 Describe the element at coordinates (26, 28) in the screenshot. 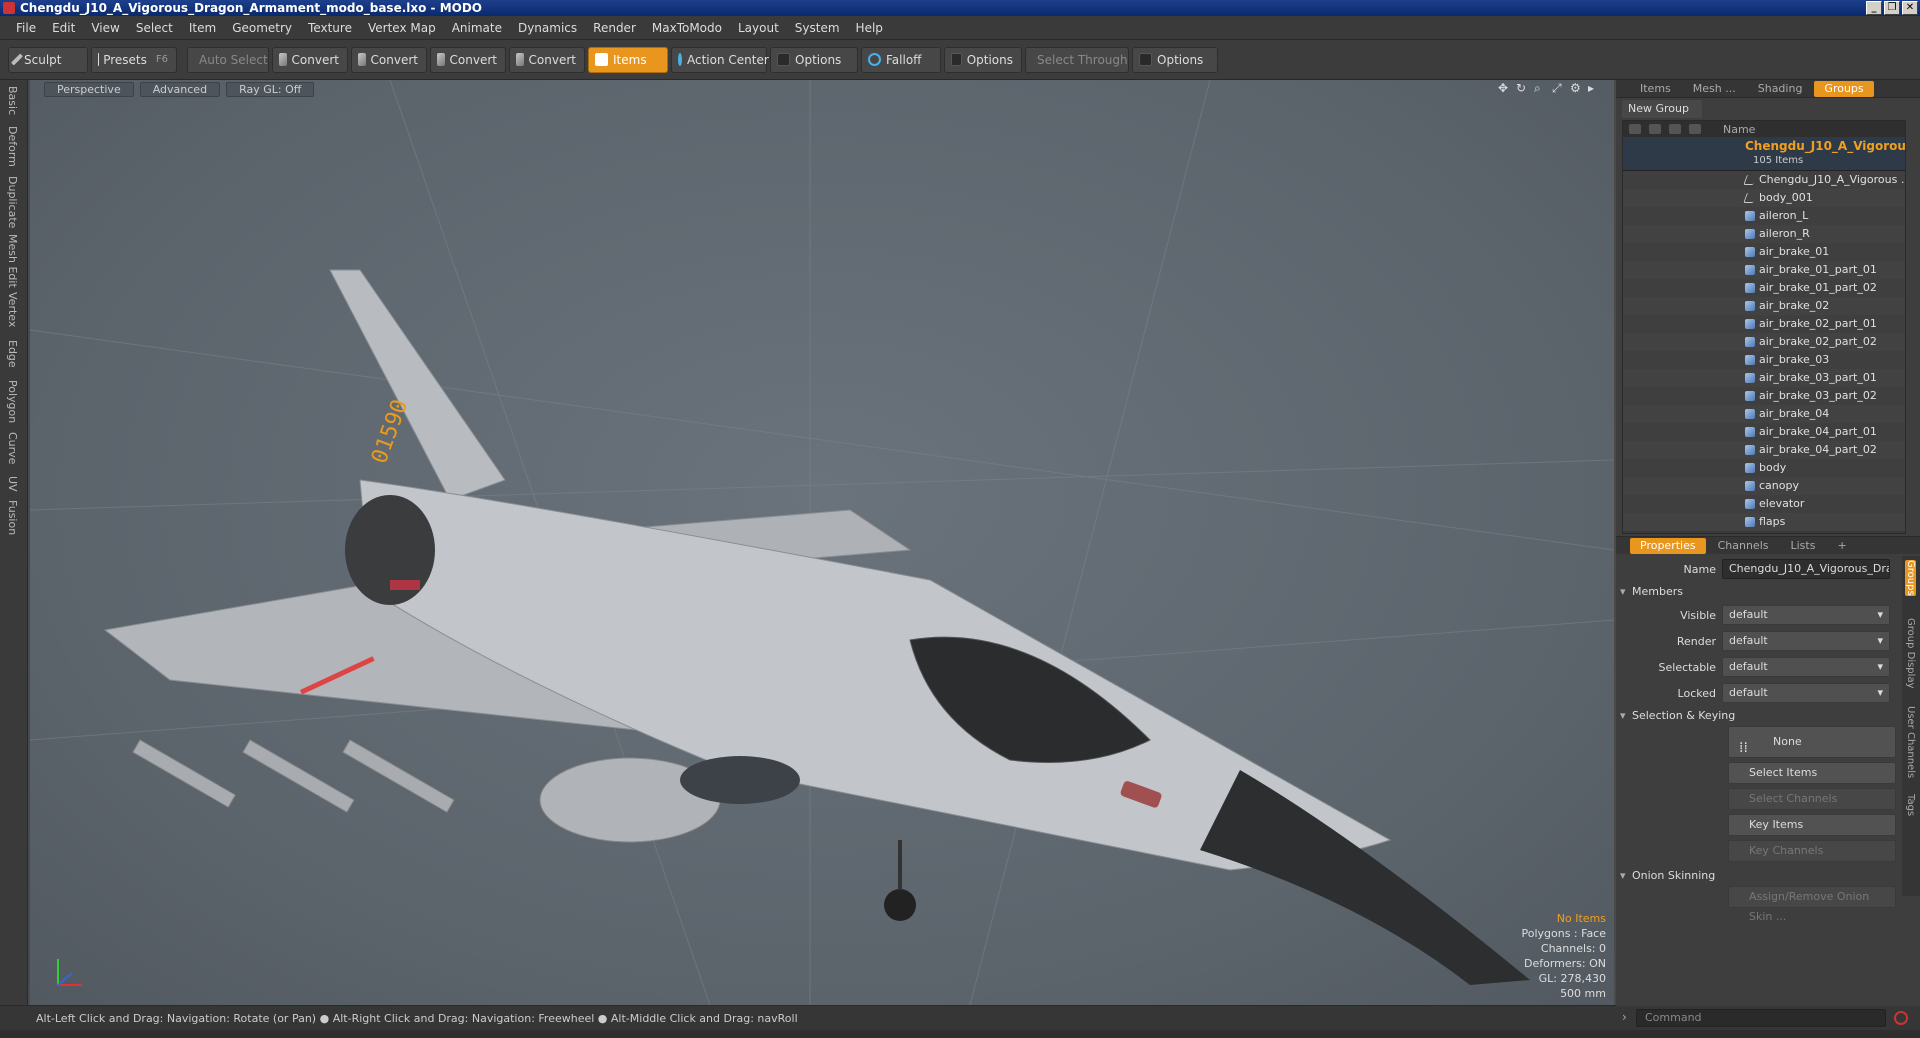

I see `menu-file: File` at that location.